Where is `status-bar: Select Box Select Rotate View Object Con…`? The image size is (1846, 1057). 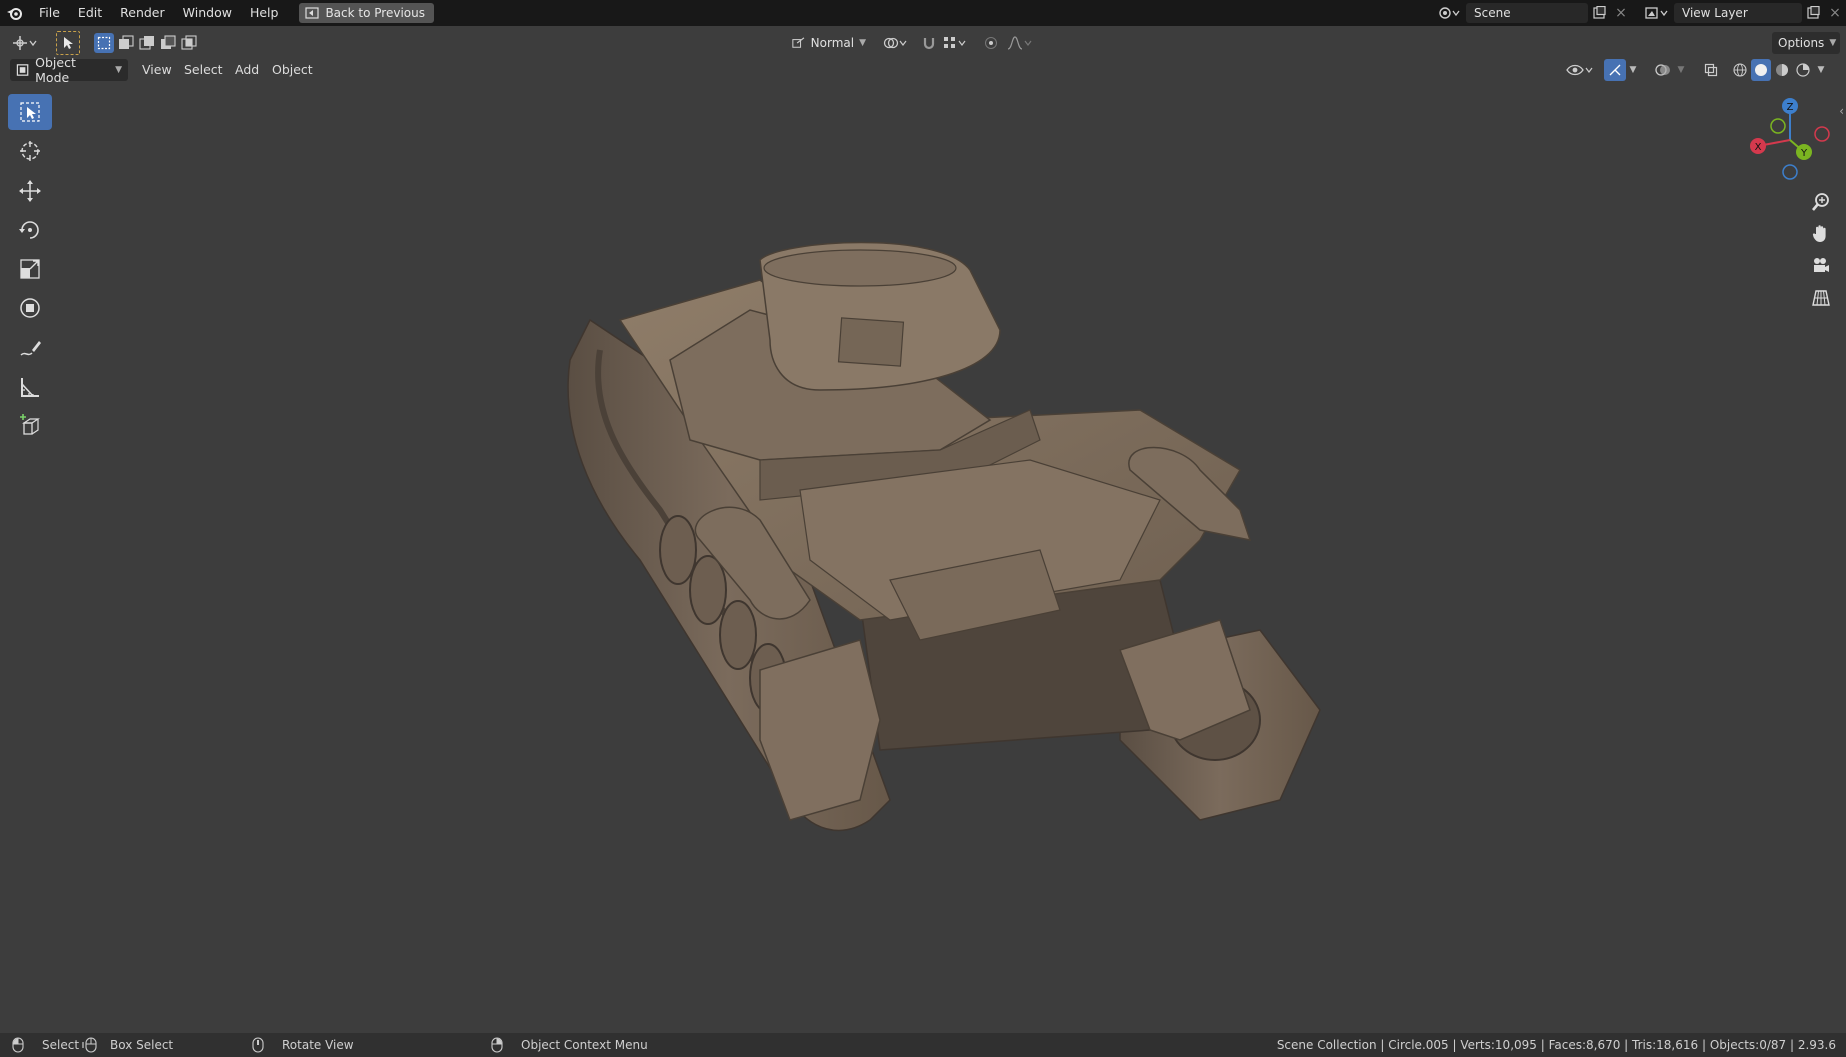
status-bar: Select Box Select Rotate View Object Con… is located at coordinates (923, 1045).